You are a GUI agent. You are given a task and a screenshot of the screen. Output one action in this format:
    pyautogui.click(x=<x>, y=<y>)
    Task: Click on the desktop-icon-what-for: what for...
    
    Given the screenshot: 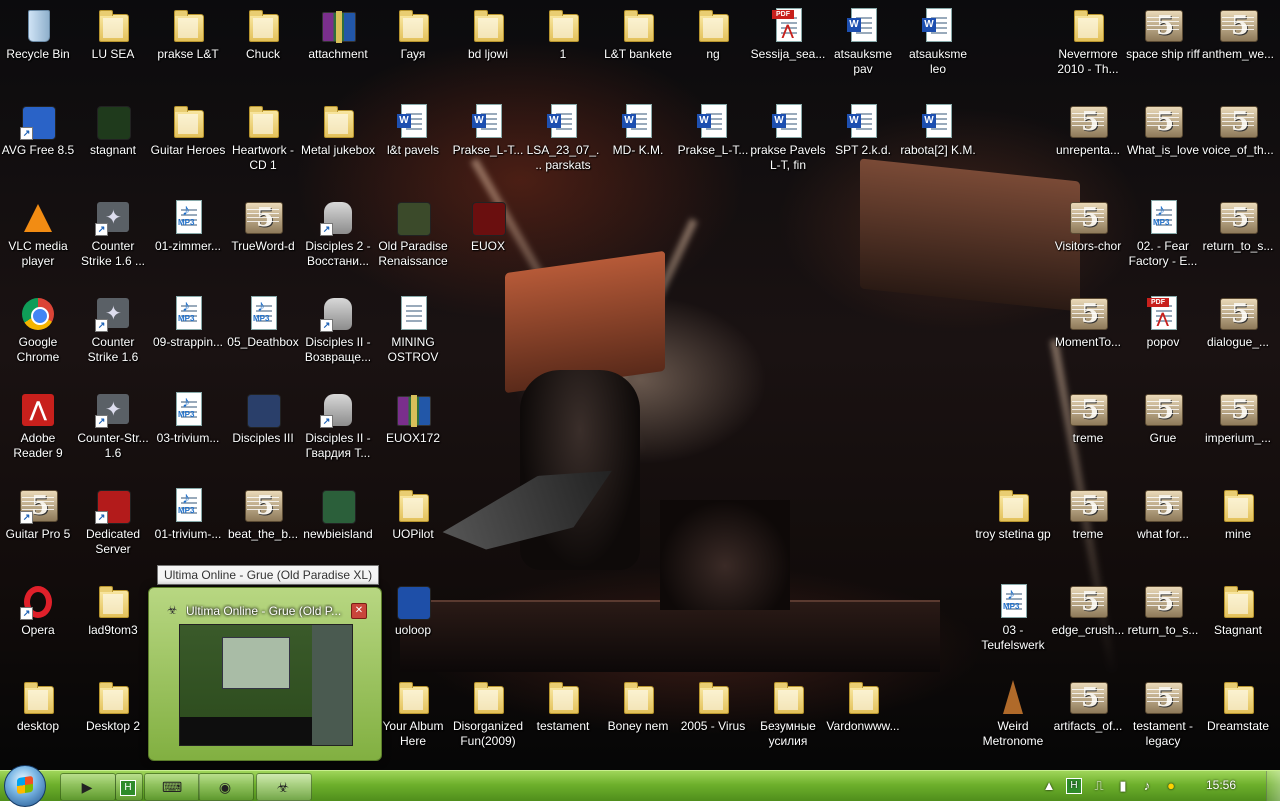 What is the action you would take?
    pyautogui.click(x=1163, y=528)
    